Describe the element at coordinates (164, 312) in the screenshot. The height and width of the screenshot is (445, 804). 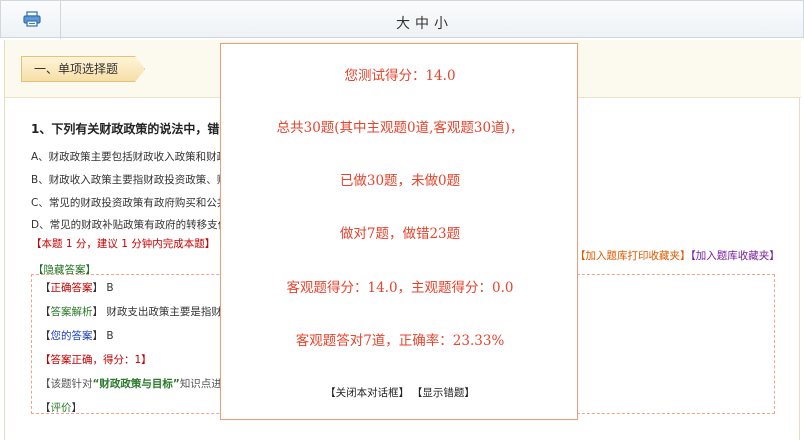
I see `explanation-text: 财政支出政策主要是指财` at that location.